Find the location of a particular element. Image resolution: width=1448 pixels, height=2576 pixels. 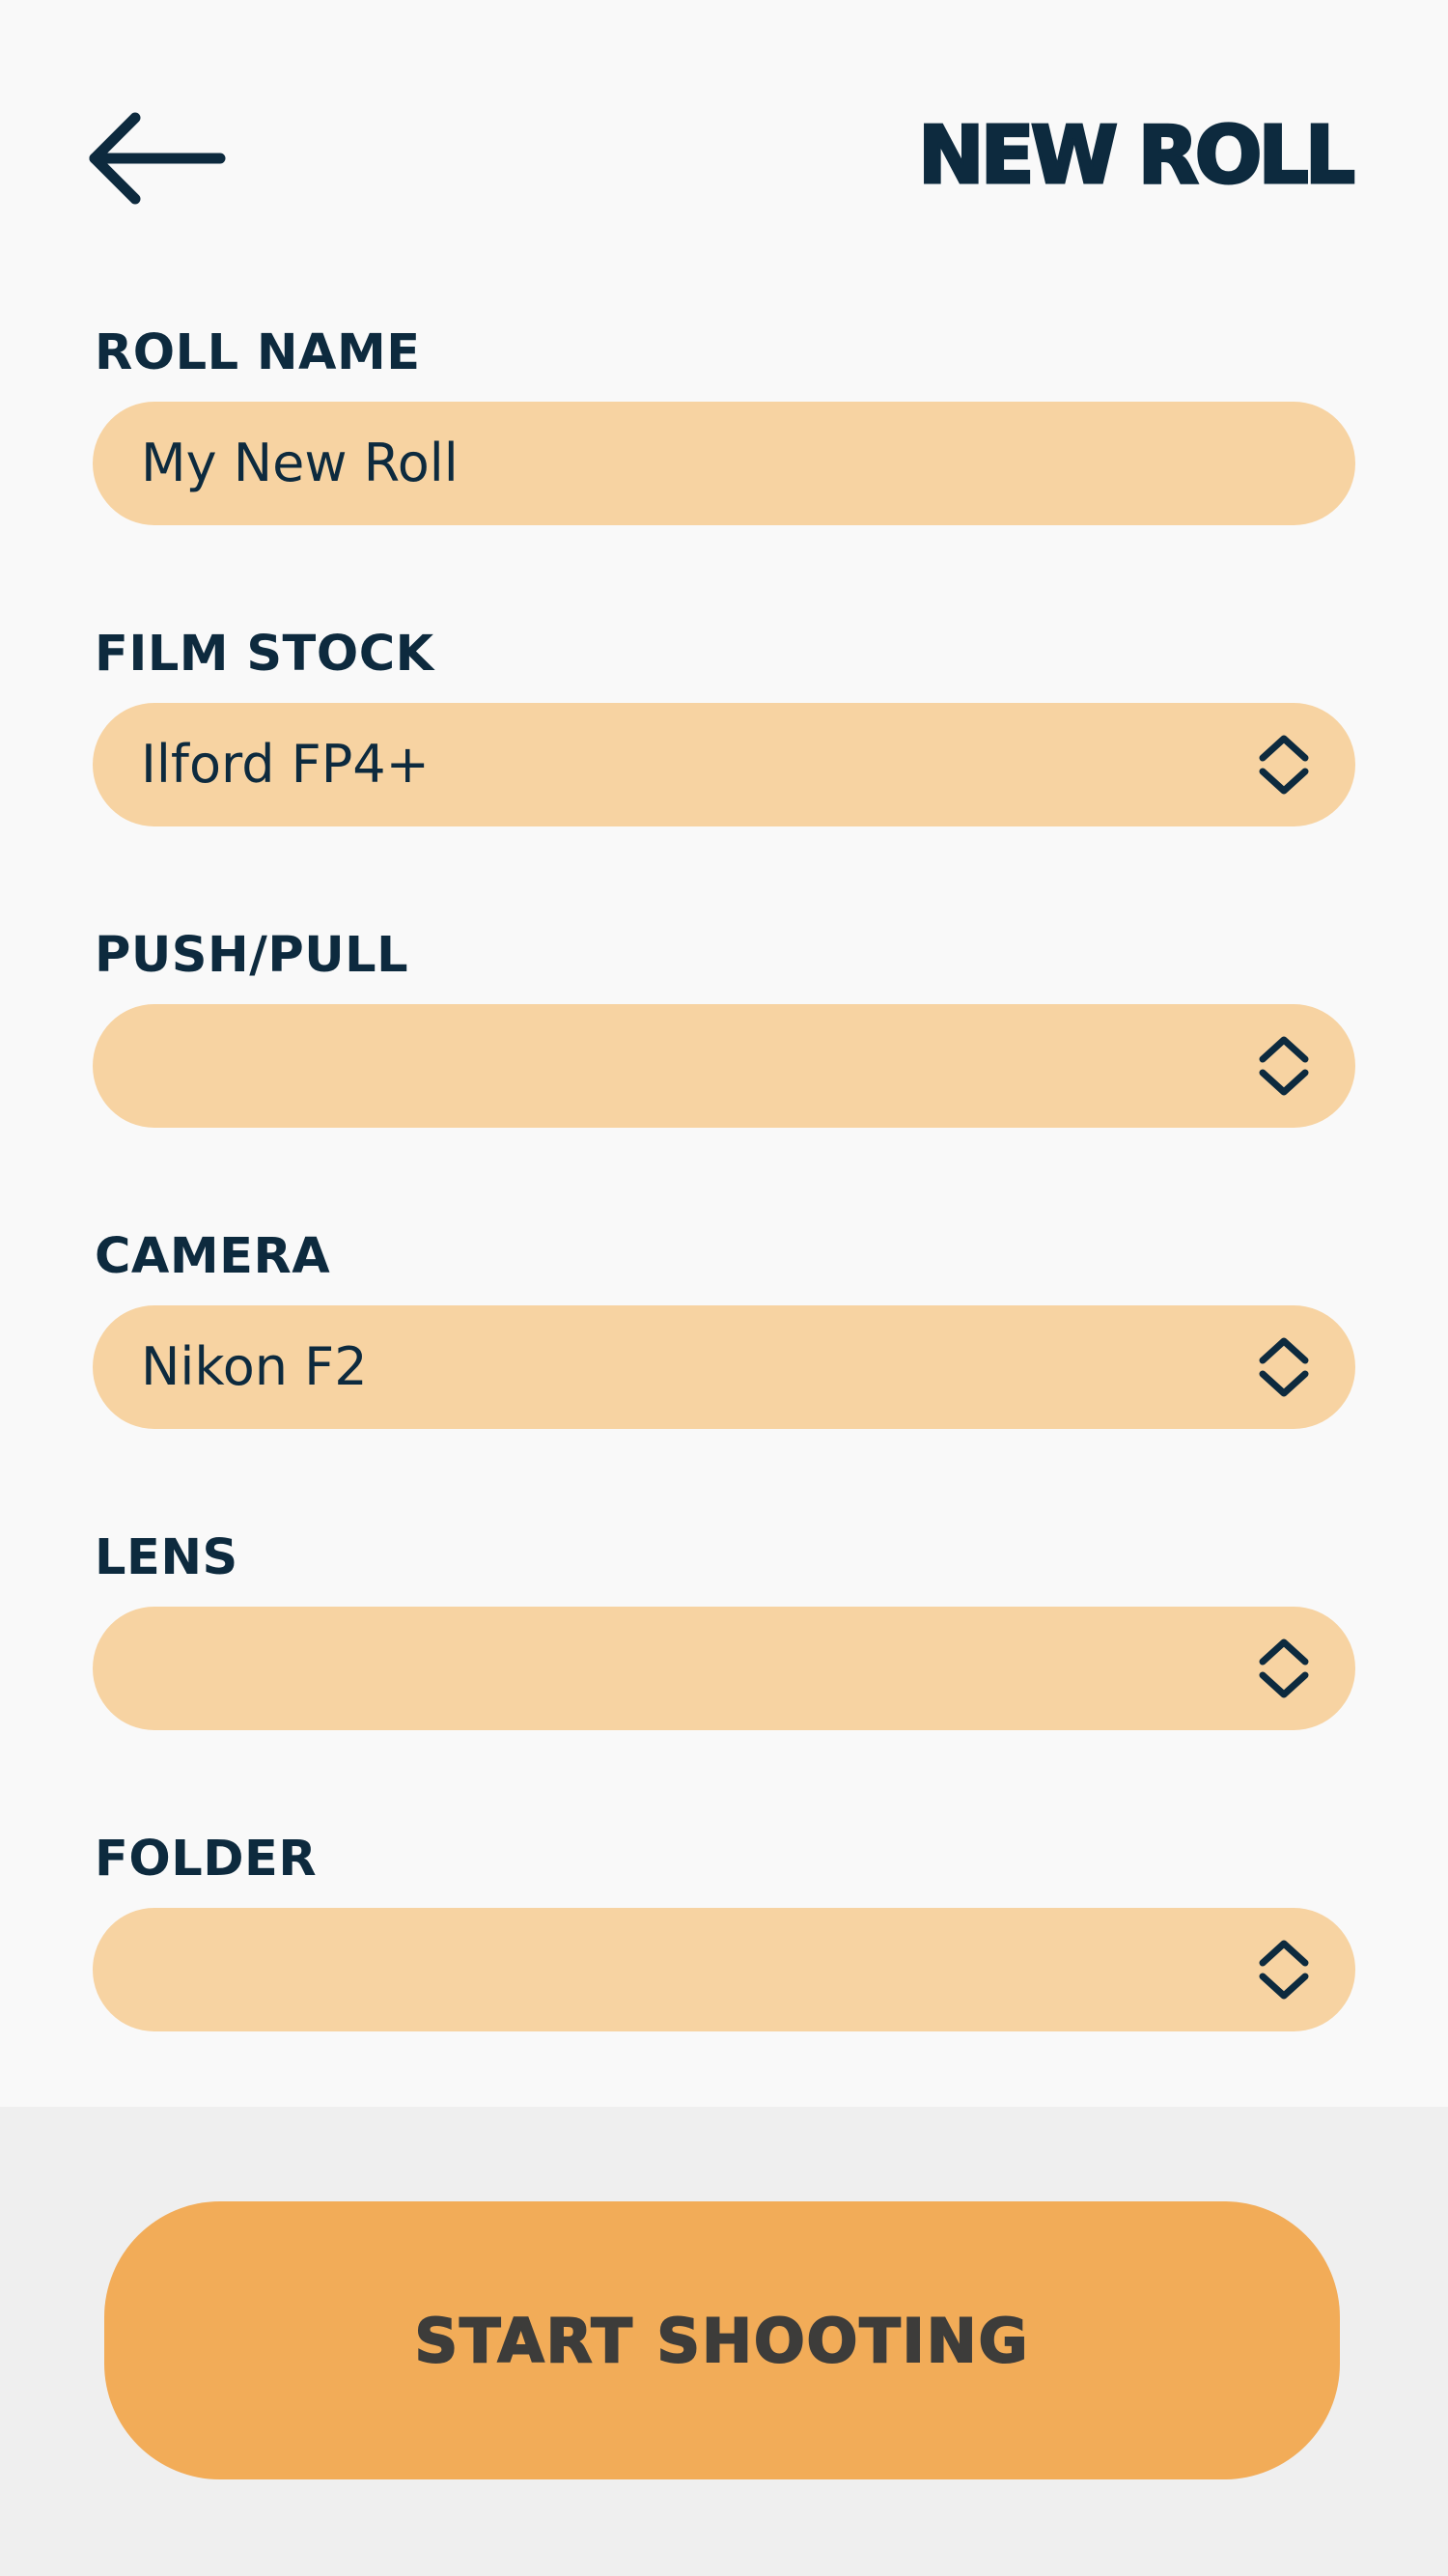

camera-select: Nikon F2 is located at coordinates (724, 1367).